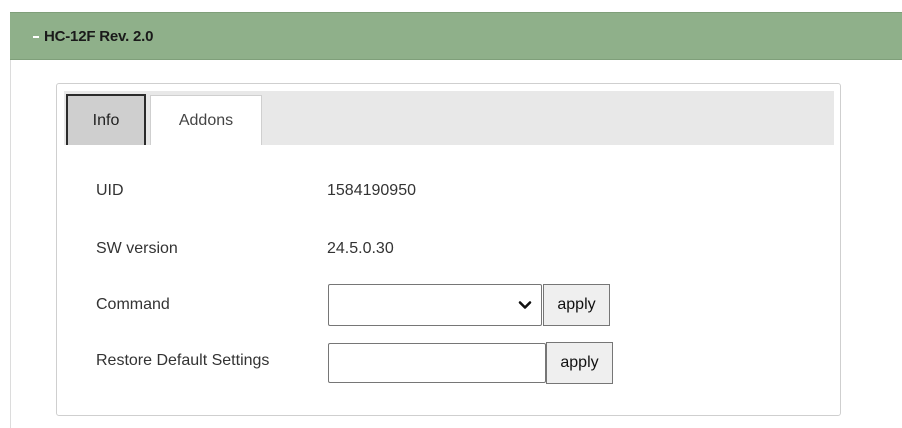 The height and width of the screenshot is (428, 902). What do you see at coordinates (579, 363) in the screenshot?
I see `restore-apply-button: apply` at bounding box center [579, 363].